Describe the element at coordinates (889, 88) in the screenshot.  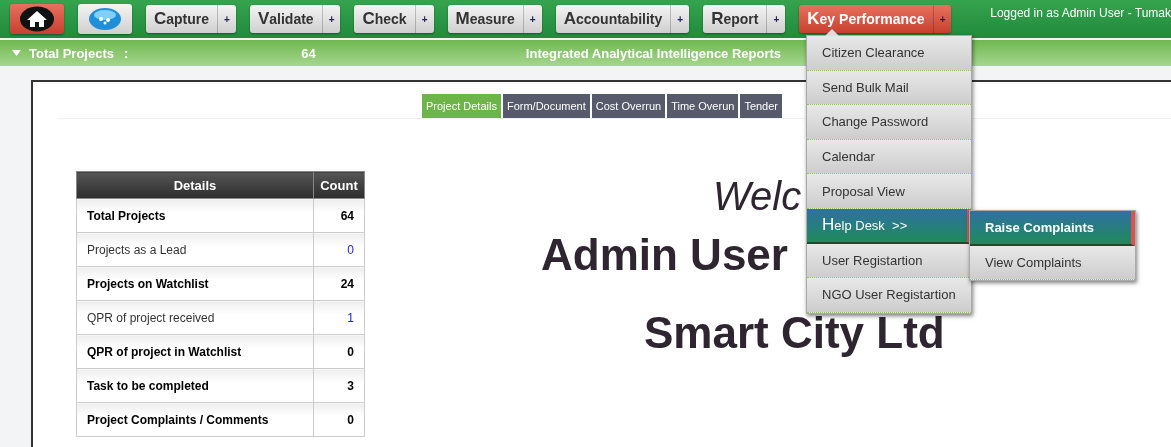
I see `menu-item: Send Bulk Mail` at that location.